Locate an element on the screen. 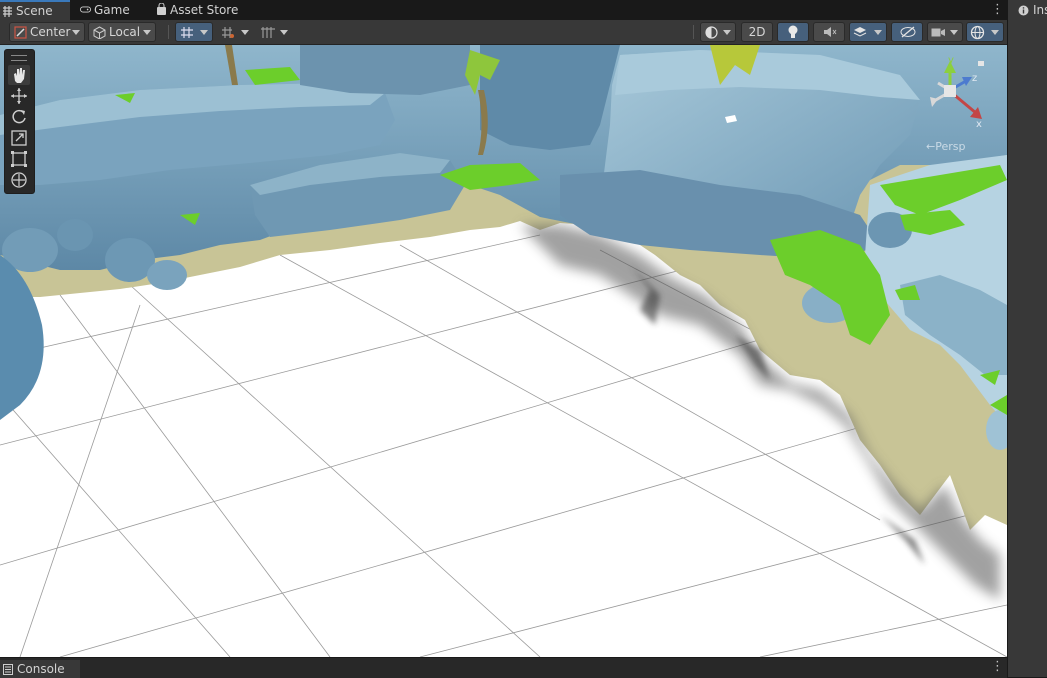  console-list-icon is located at coordinates (8, 669).